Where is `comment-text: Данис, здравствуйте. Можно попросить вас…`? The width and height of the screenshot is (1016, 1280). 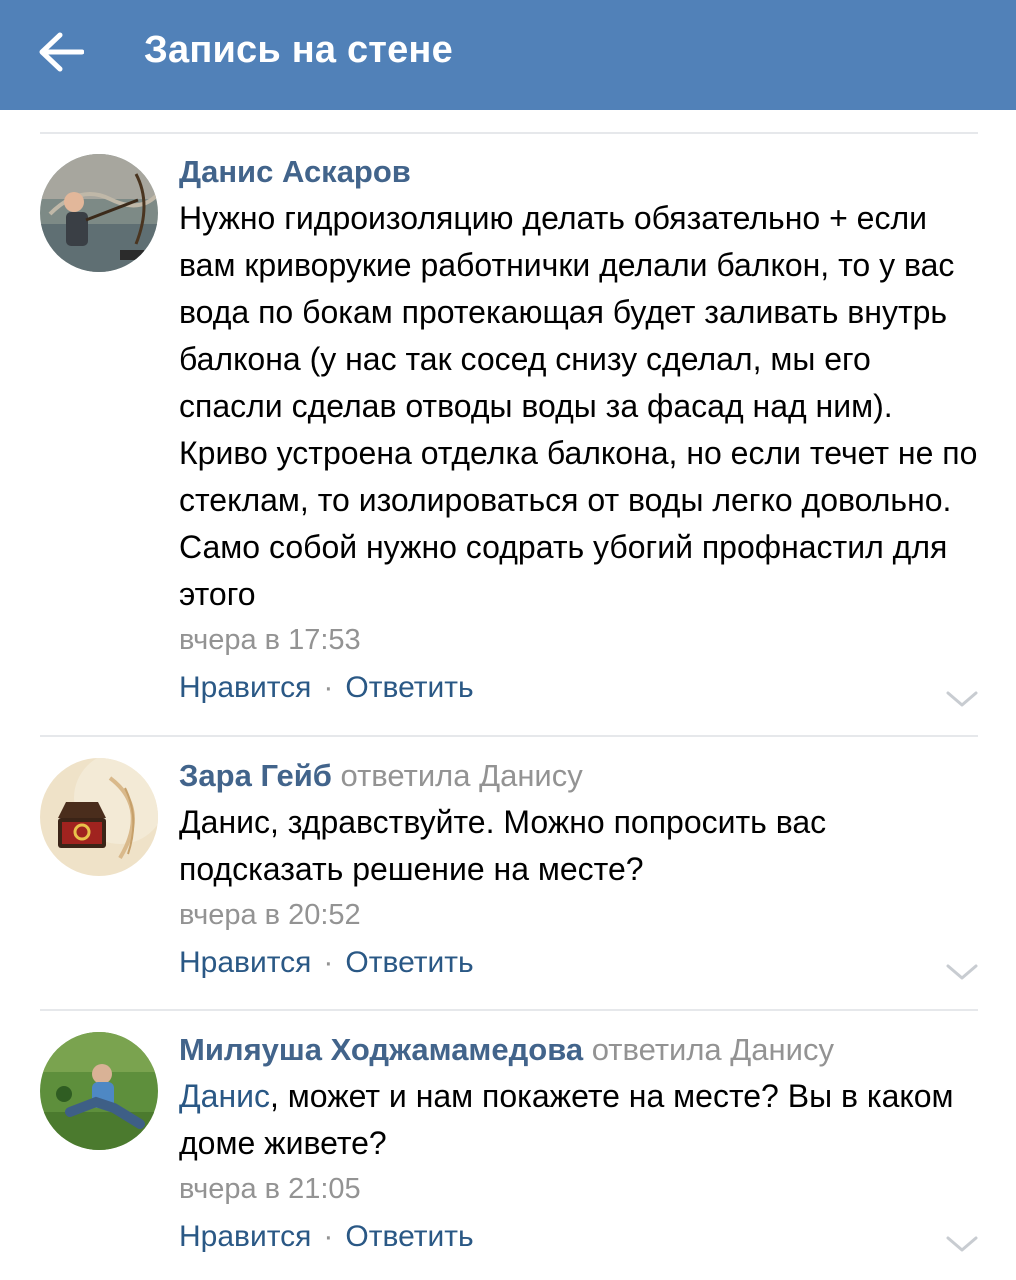 comment-text: Данис, здравствуйте. Можно попросить вас… is located at coordinates (503, 845).